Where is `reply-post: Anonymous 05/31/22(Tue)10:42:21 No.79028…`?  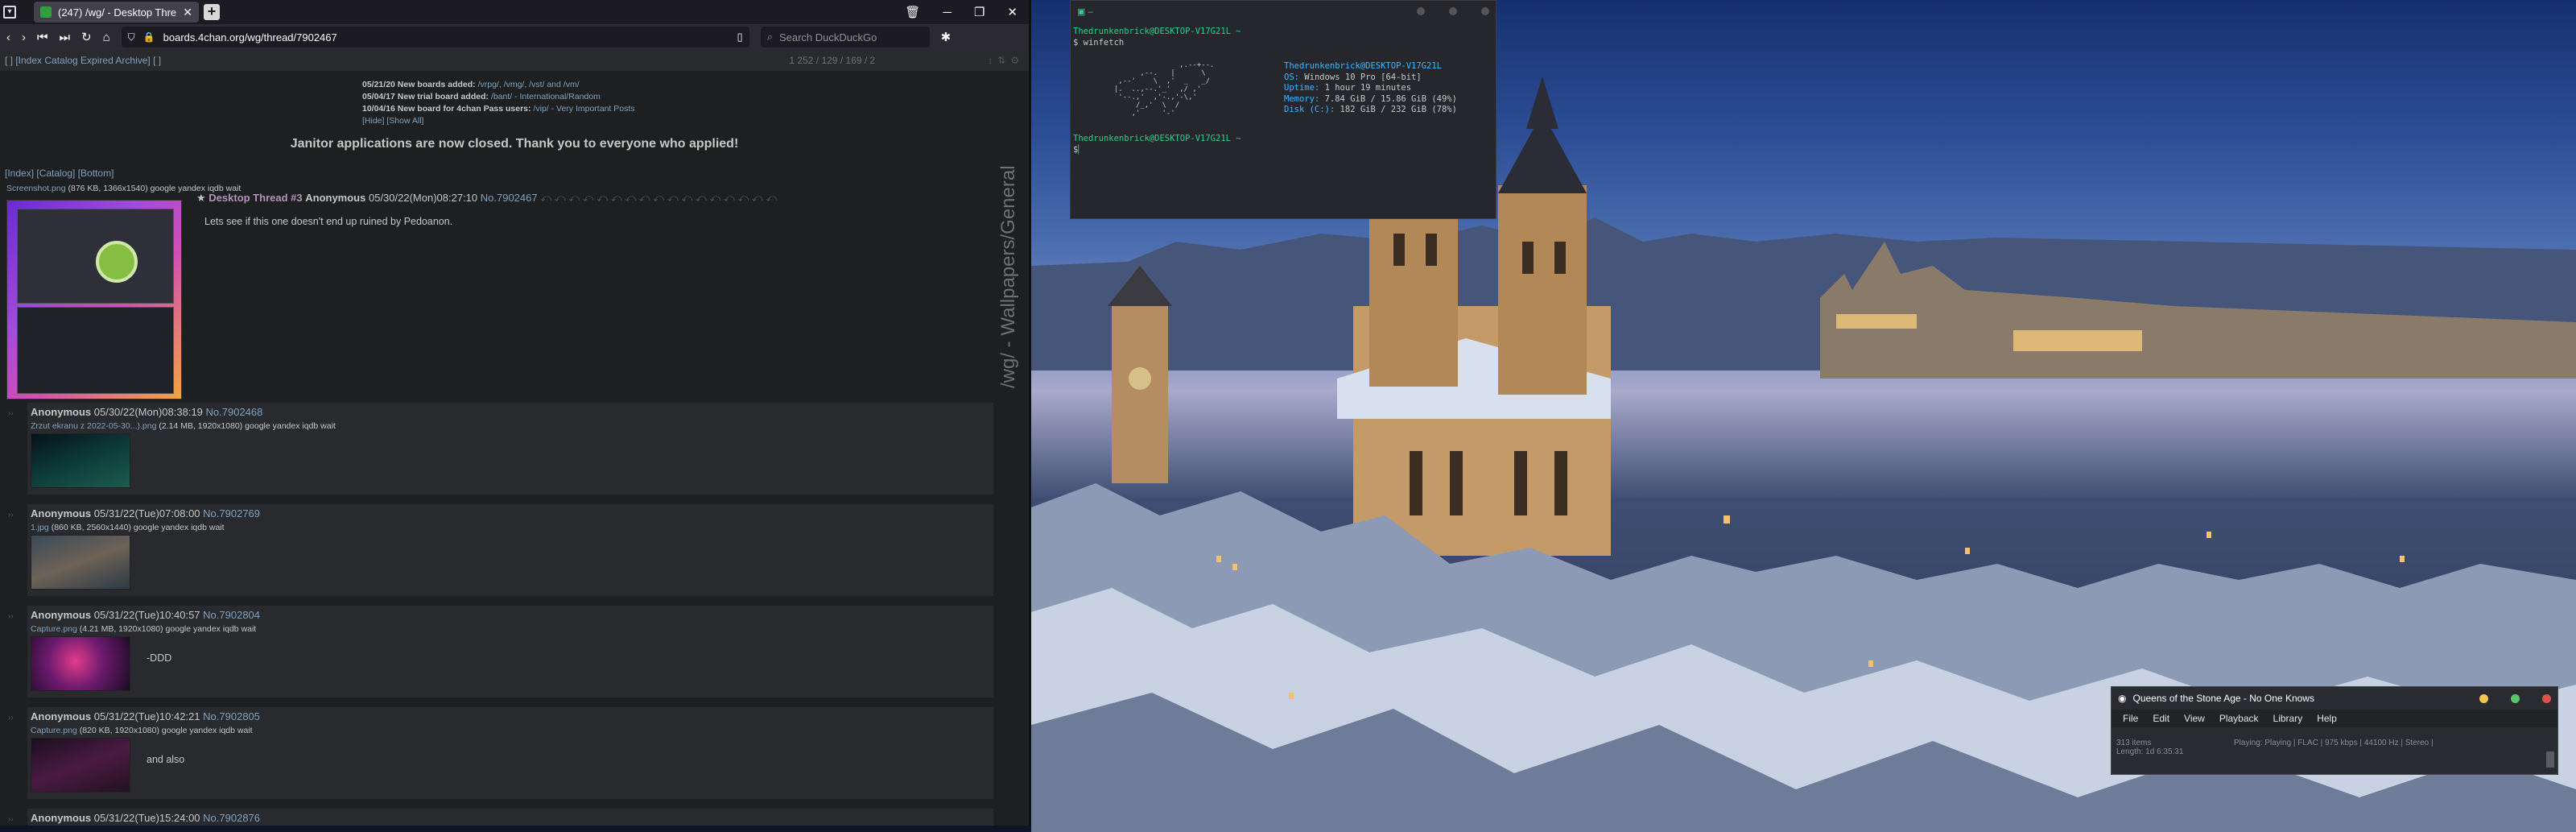 reply-post: Anonymous 05/31/22(Tue)10:42:21 No.79028… is located at coordinates (510, 753).